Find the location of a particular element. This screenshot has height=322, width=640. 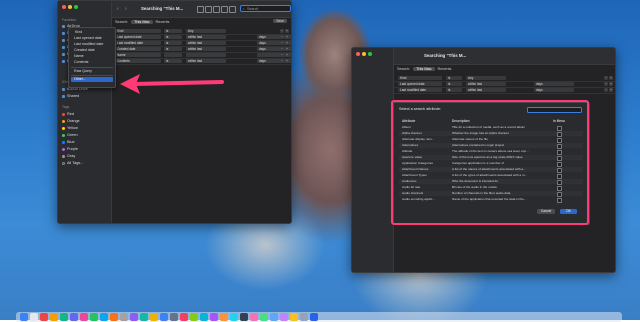

minimize-button is located at coordinates (364, 54).